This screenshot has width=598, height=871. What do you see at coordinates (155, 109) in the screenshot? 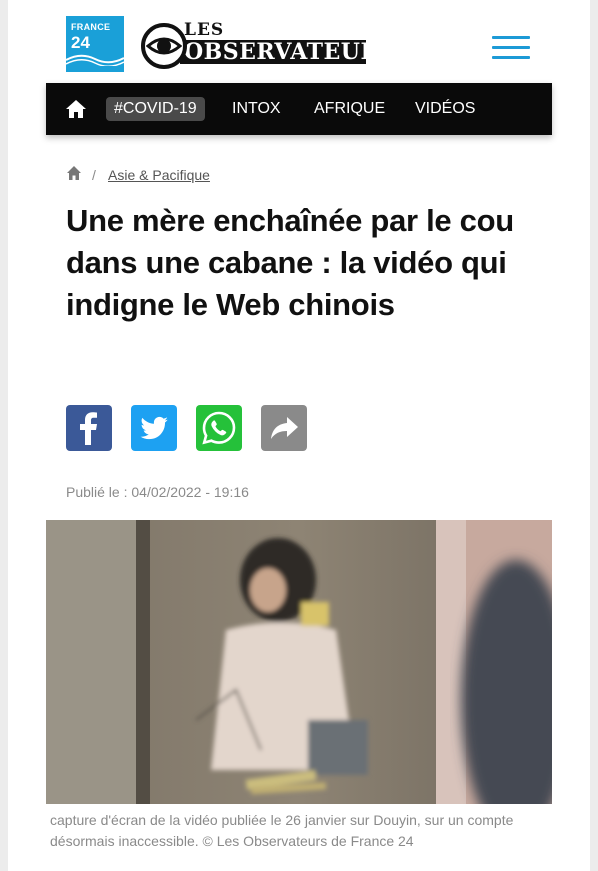
I see `nav-item-covid: #COVID-19` at bounding box center [155, 109].